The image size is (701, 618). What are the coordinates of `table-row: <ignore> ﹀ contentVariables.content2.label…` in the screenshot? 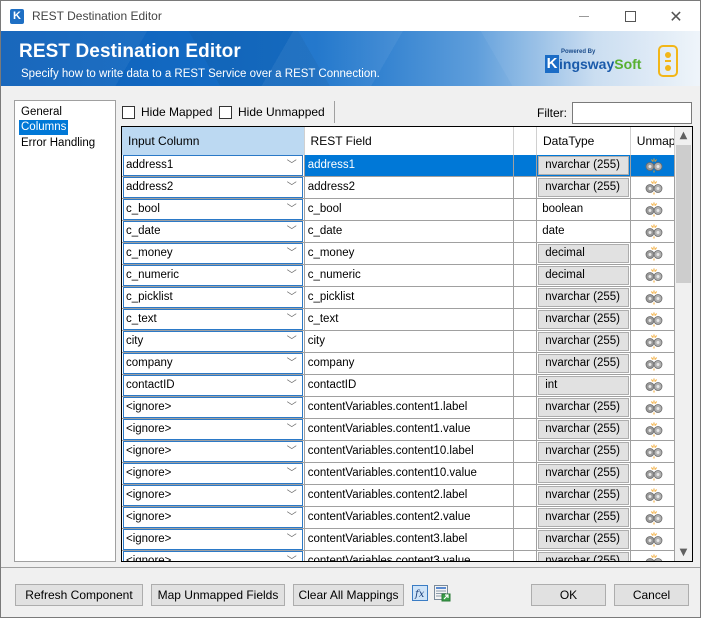 It's located at (398, 496).